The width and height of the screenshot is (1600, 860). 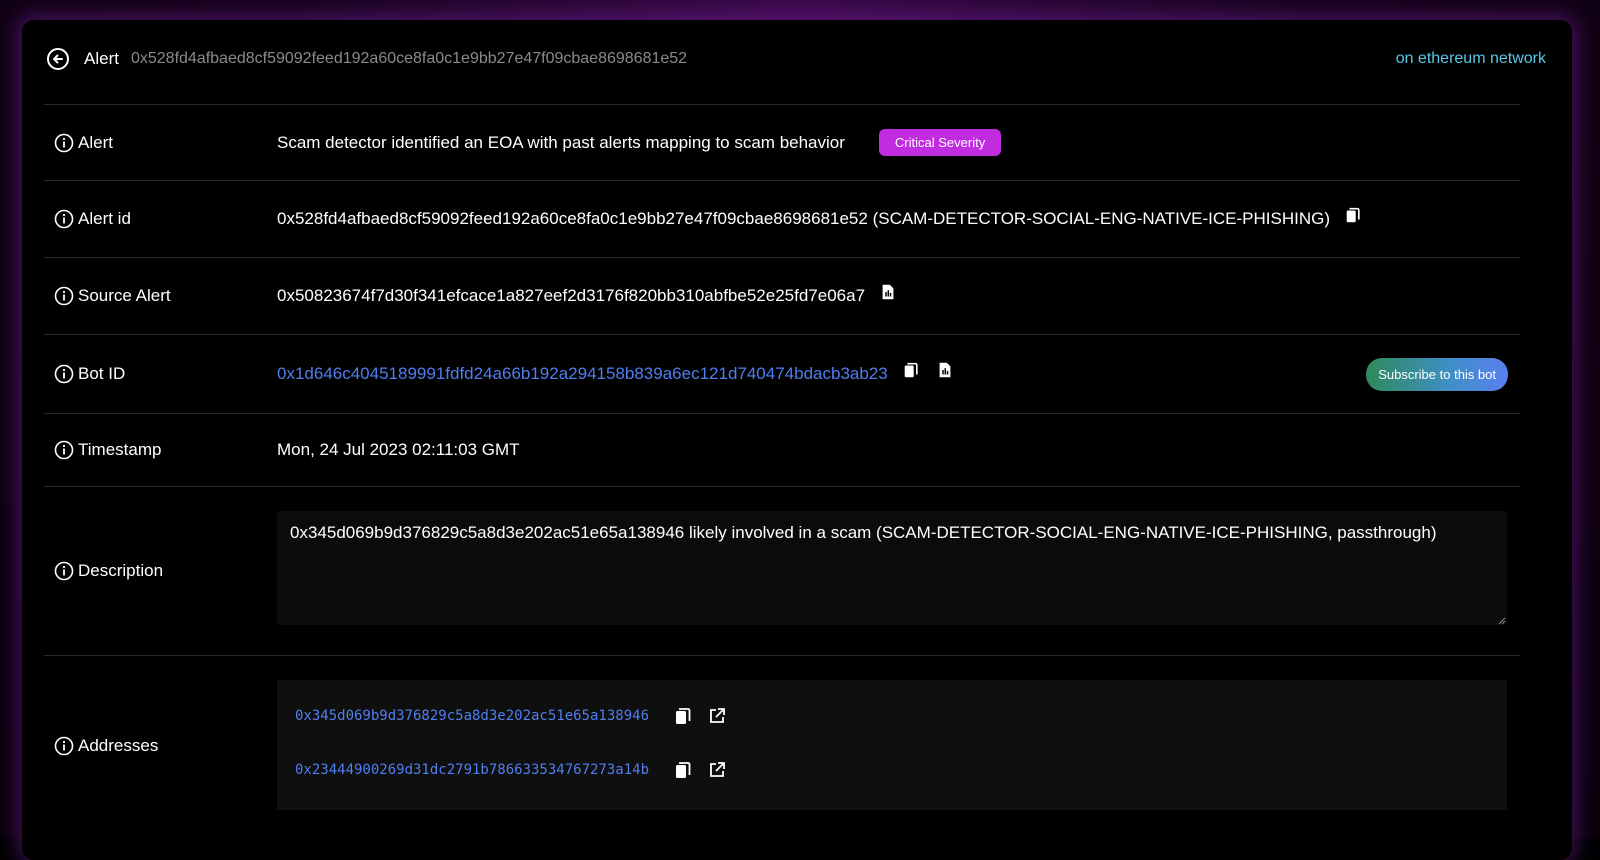 What do you see at coordinates (58, 59) in the screenshot?
I see `back-arrow-icon` at bounding box center [58, 59].